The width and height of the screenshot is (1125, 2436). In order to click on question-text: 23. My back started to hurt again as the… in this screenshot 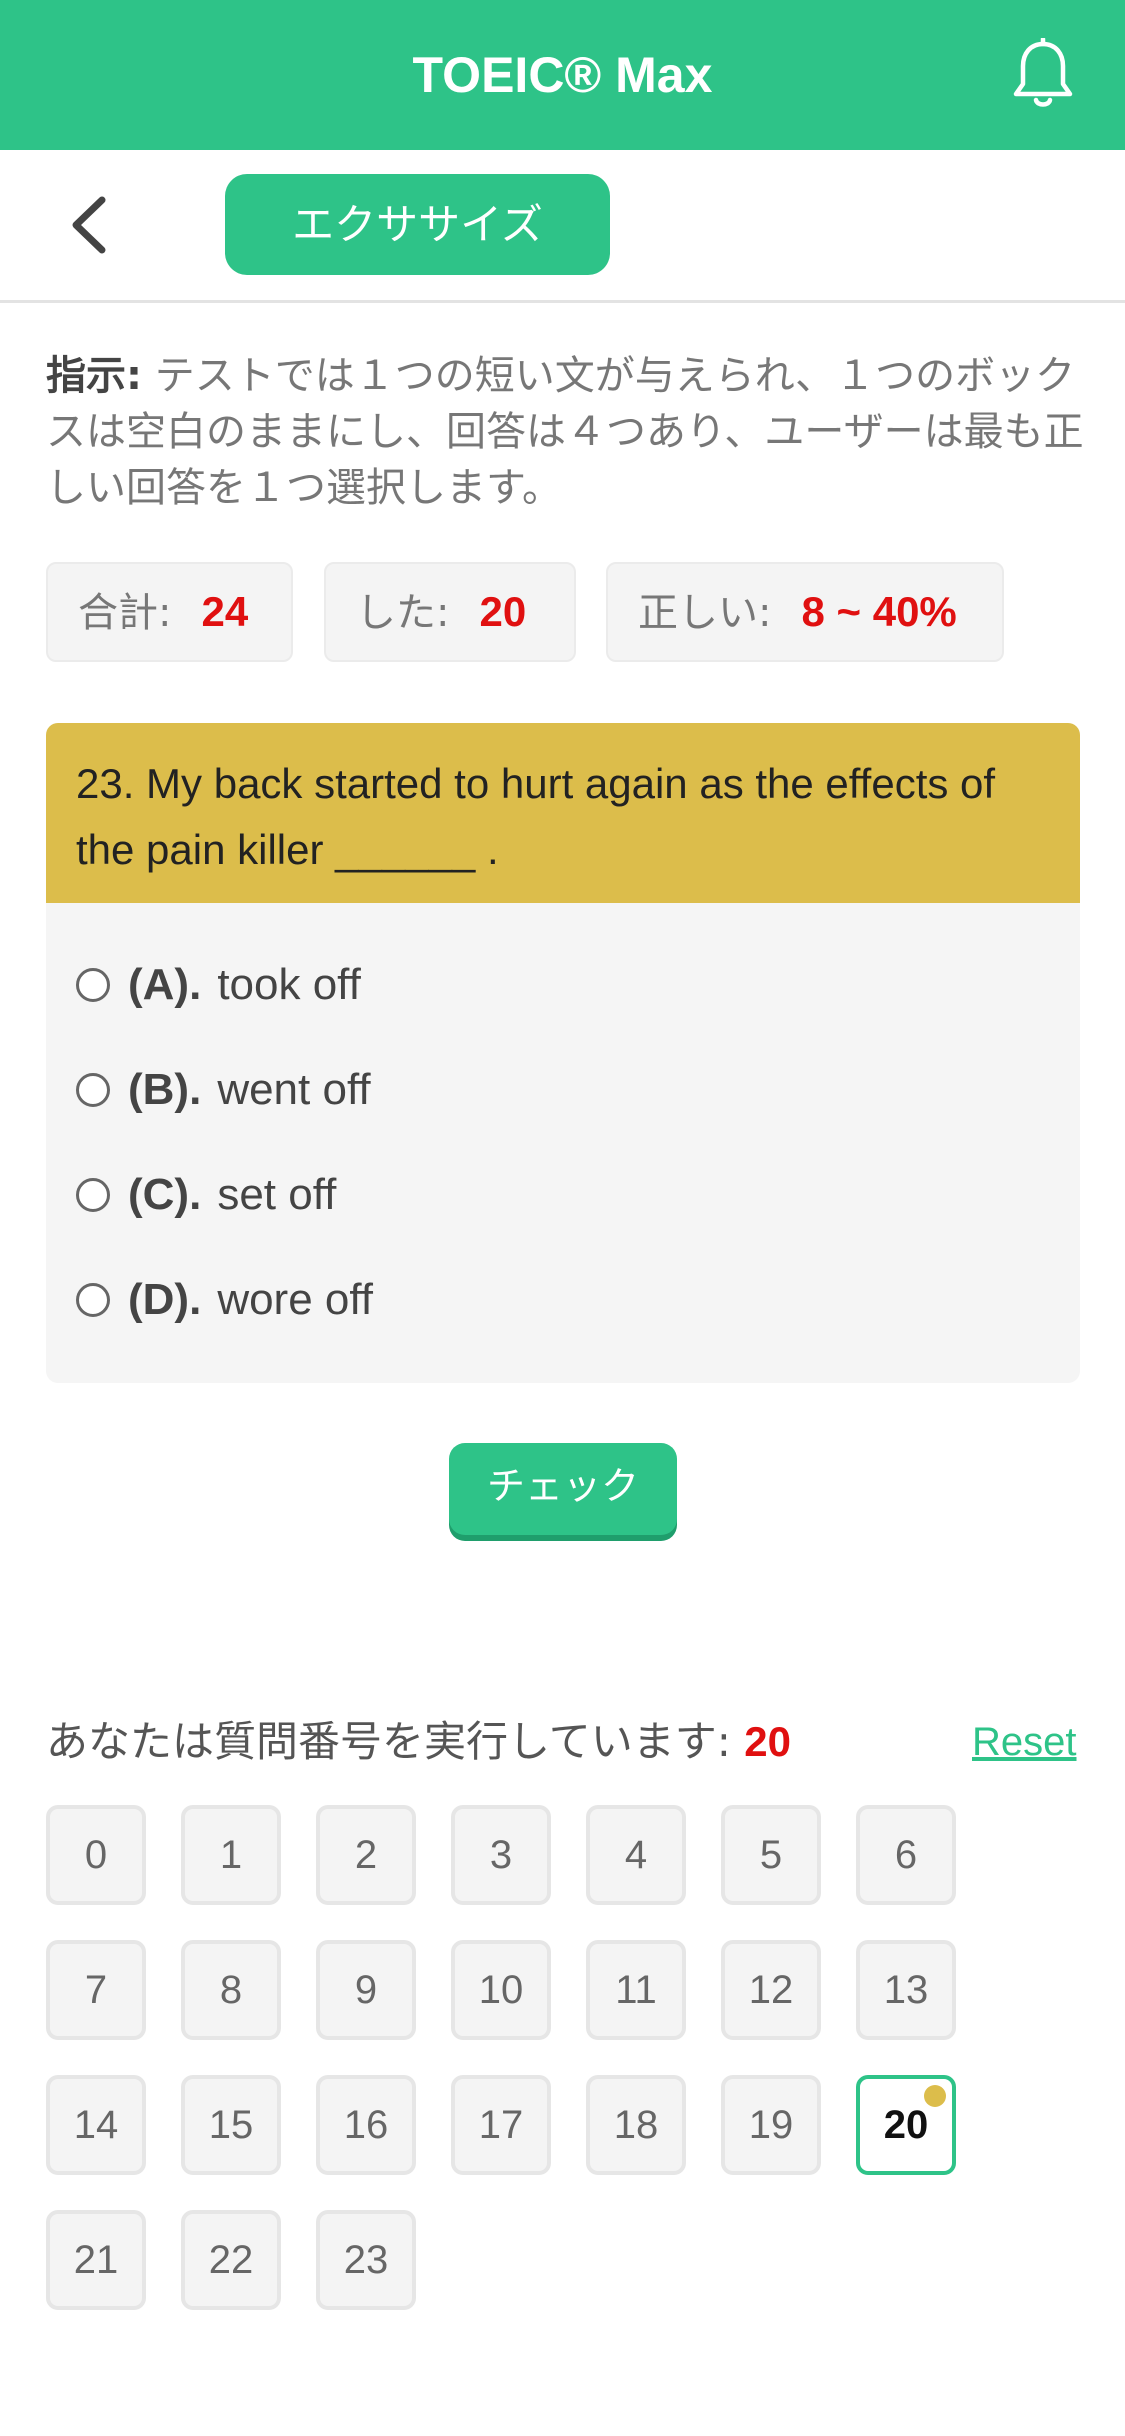, I will do `click(563, 813)`.